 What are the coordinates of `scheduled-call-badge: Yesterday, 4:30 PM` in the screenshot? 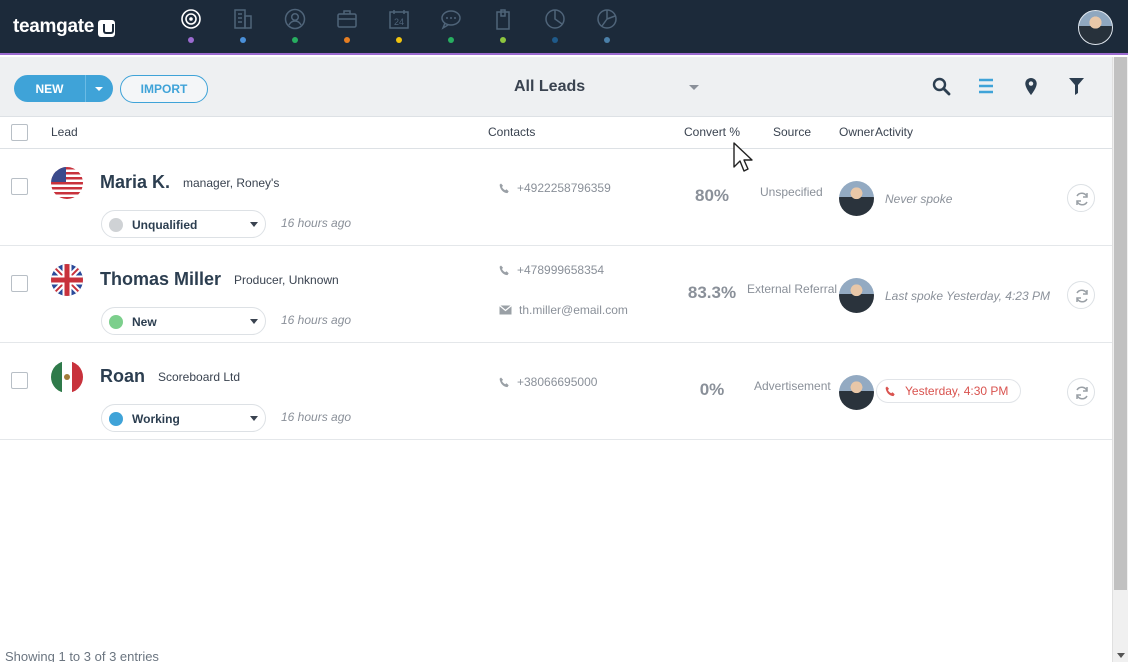 It's located at (949, 391).